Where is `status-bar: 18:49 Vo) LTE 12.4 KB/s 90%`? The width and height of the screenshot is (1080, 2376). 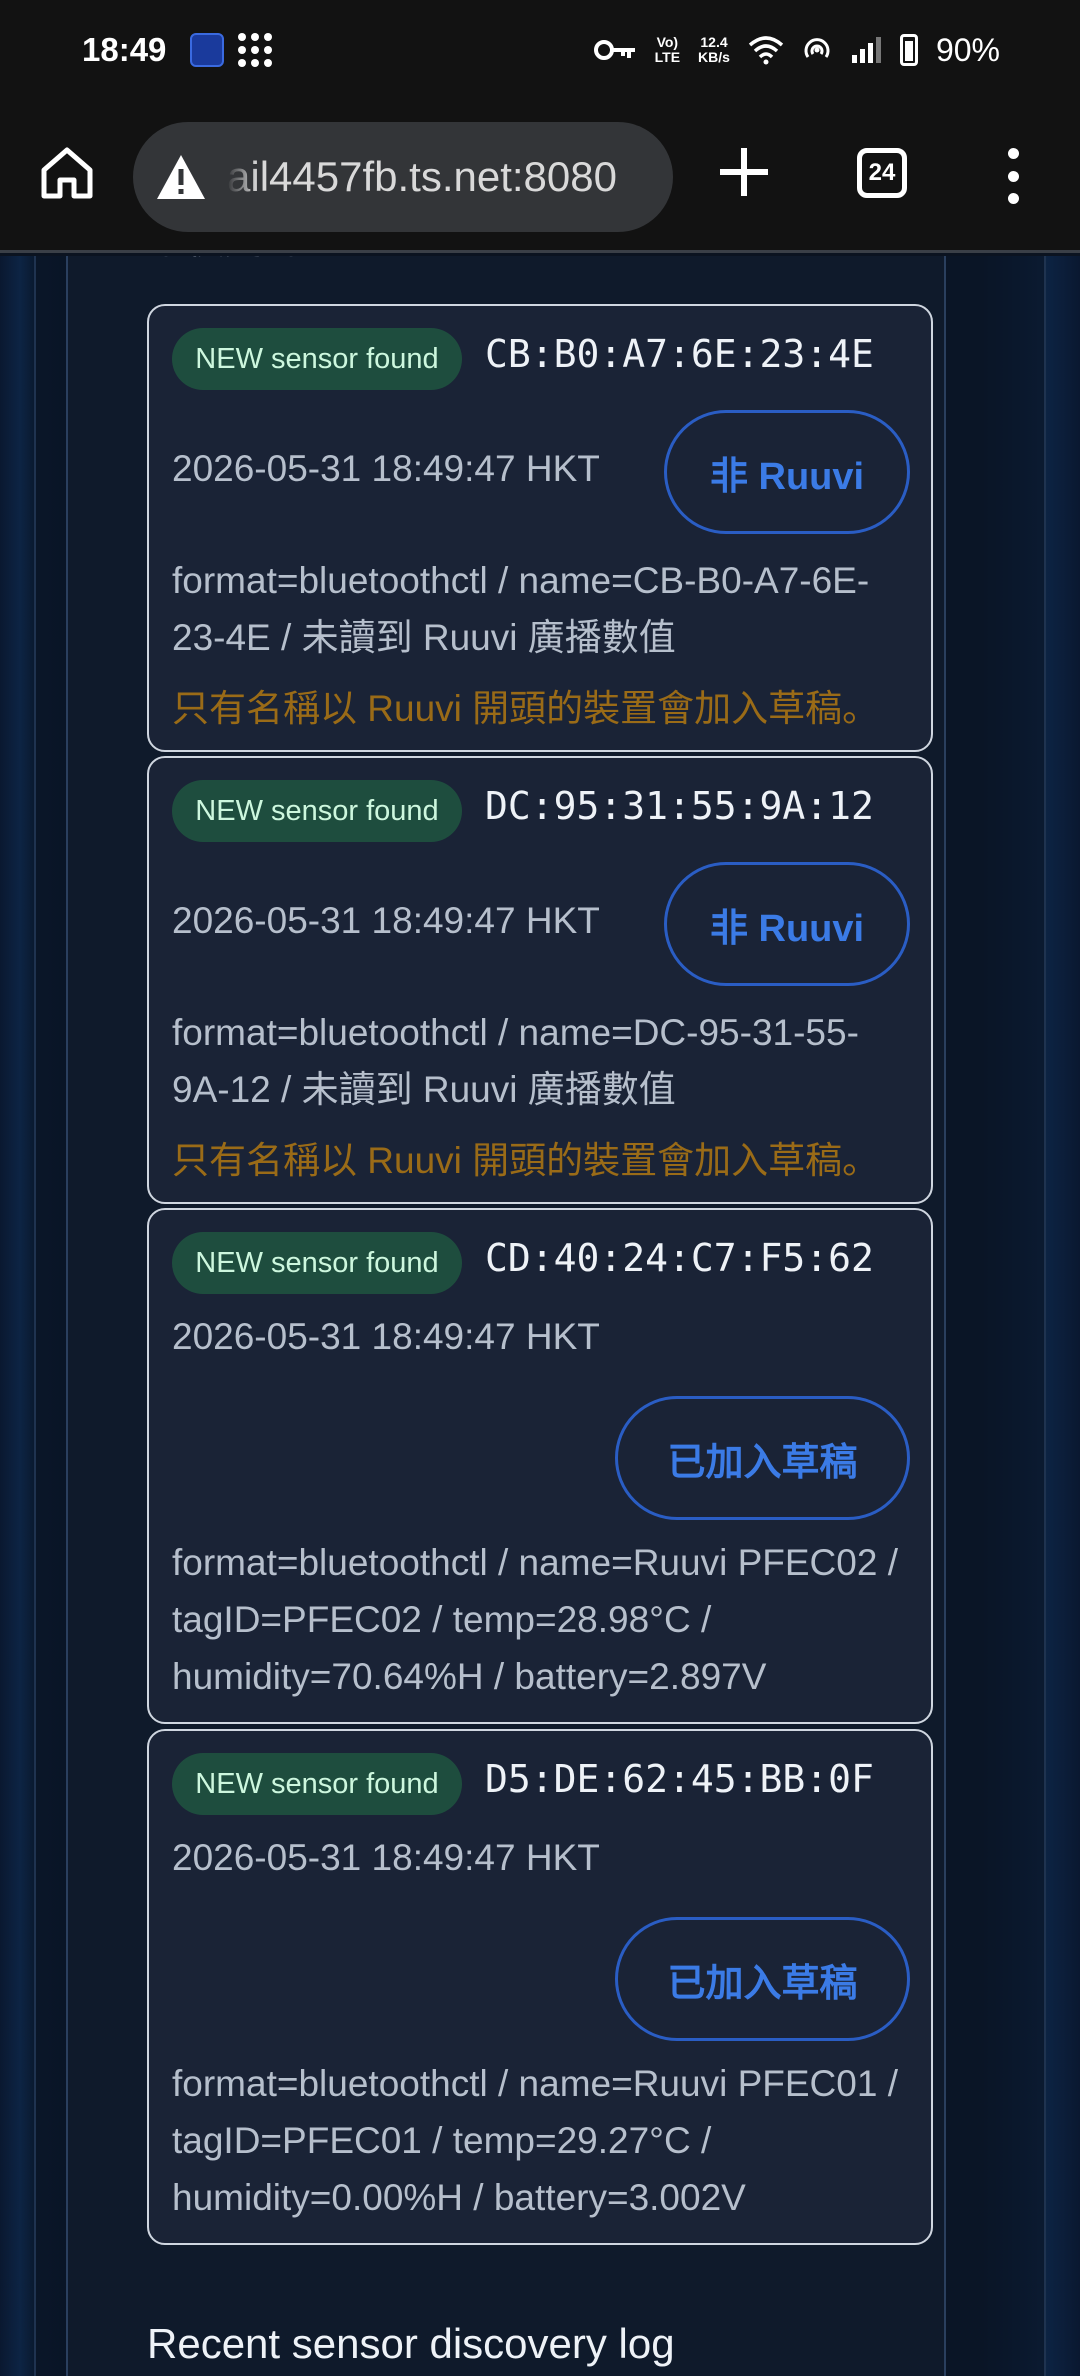 status-bar: 18:49 Vo) LTE 12.4 KB/s 90% is located at coordinates (540, 50).